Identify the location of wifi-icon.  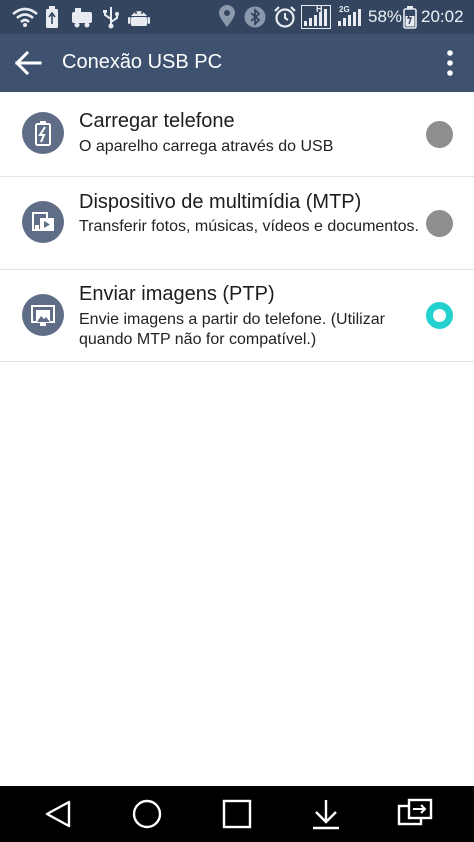
(25, 17).